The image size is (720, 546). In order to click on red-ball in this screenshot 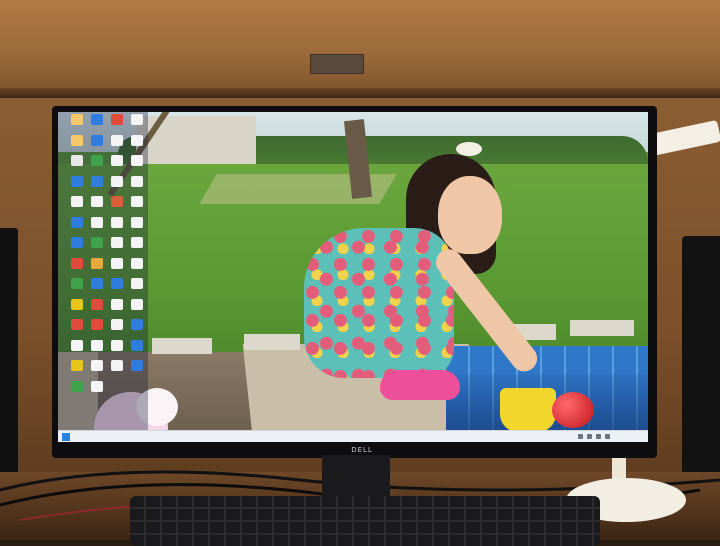, I will do `click(573, 410)`.